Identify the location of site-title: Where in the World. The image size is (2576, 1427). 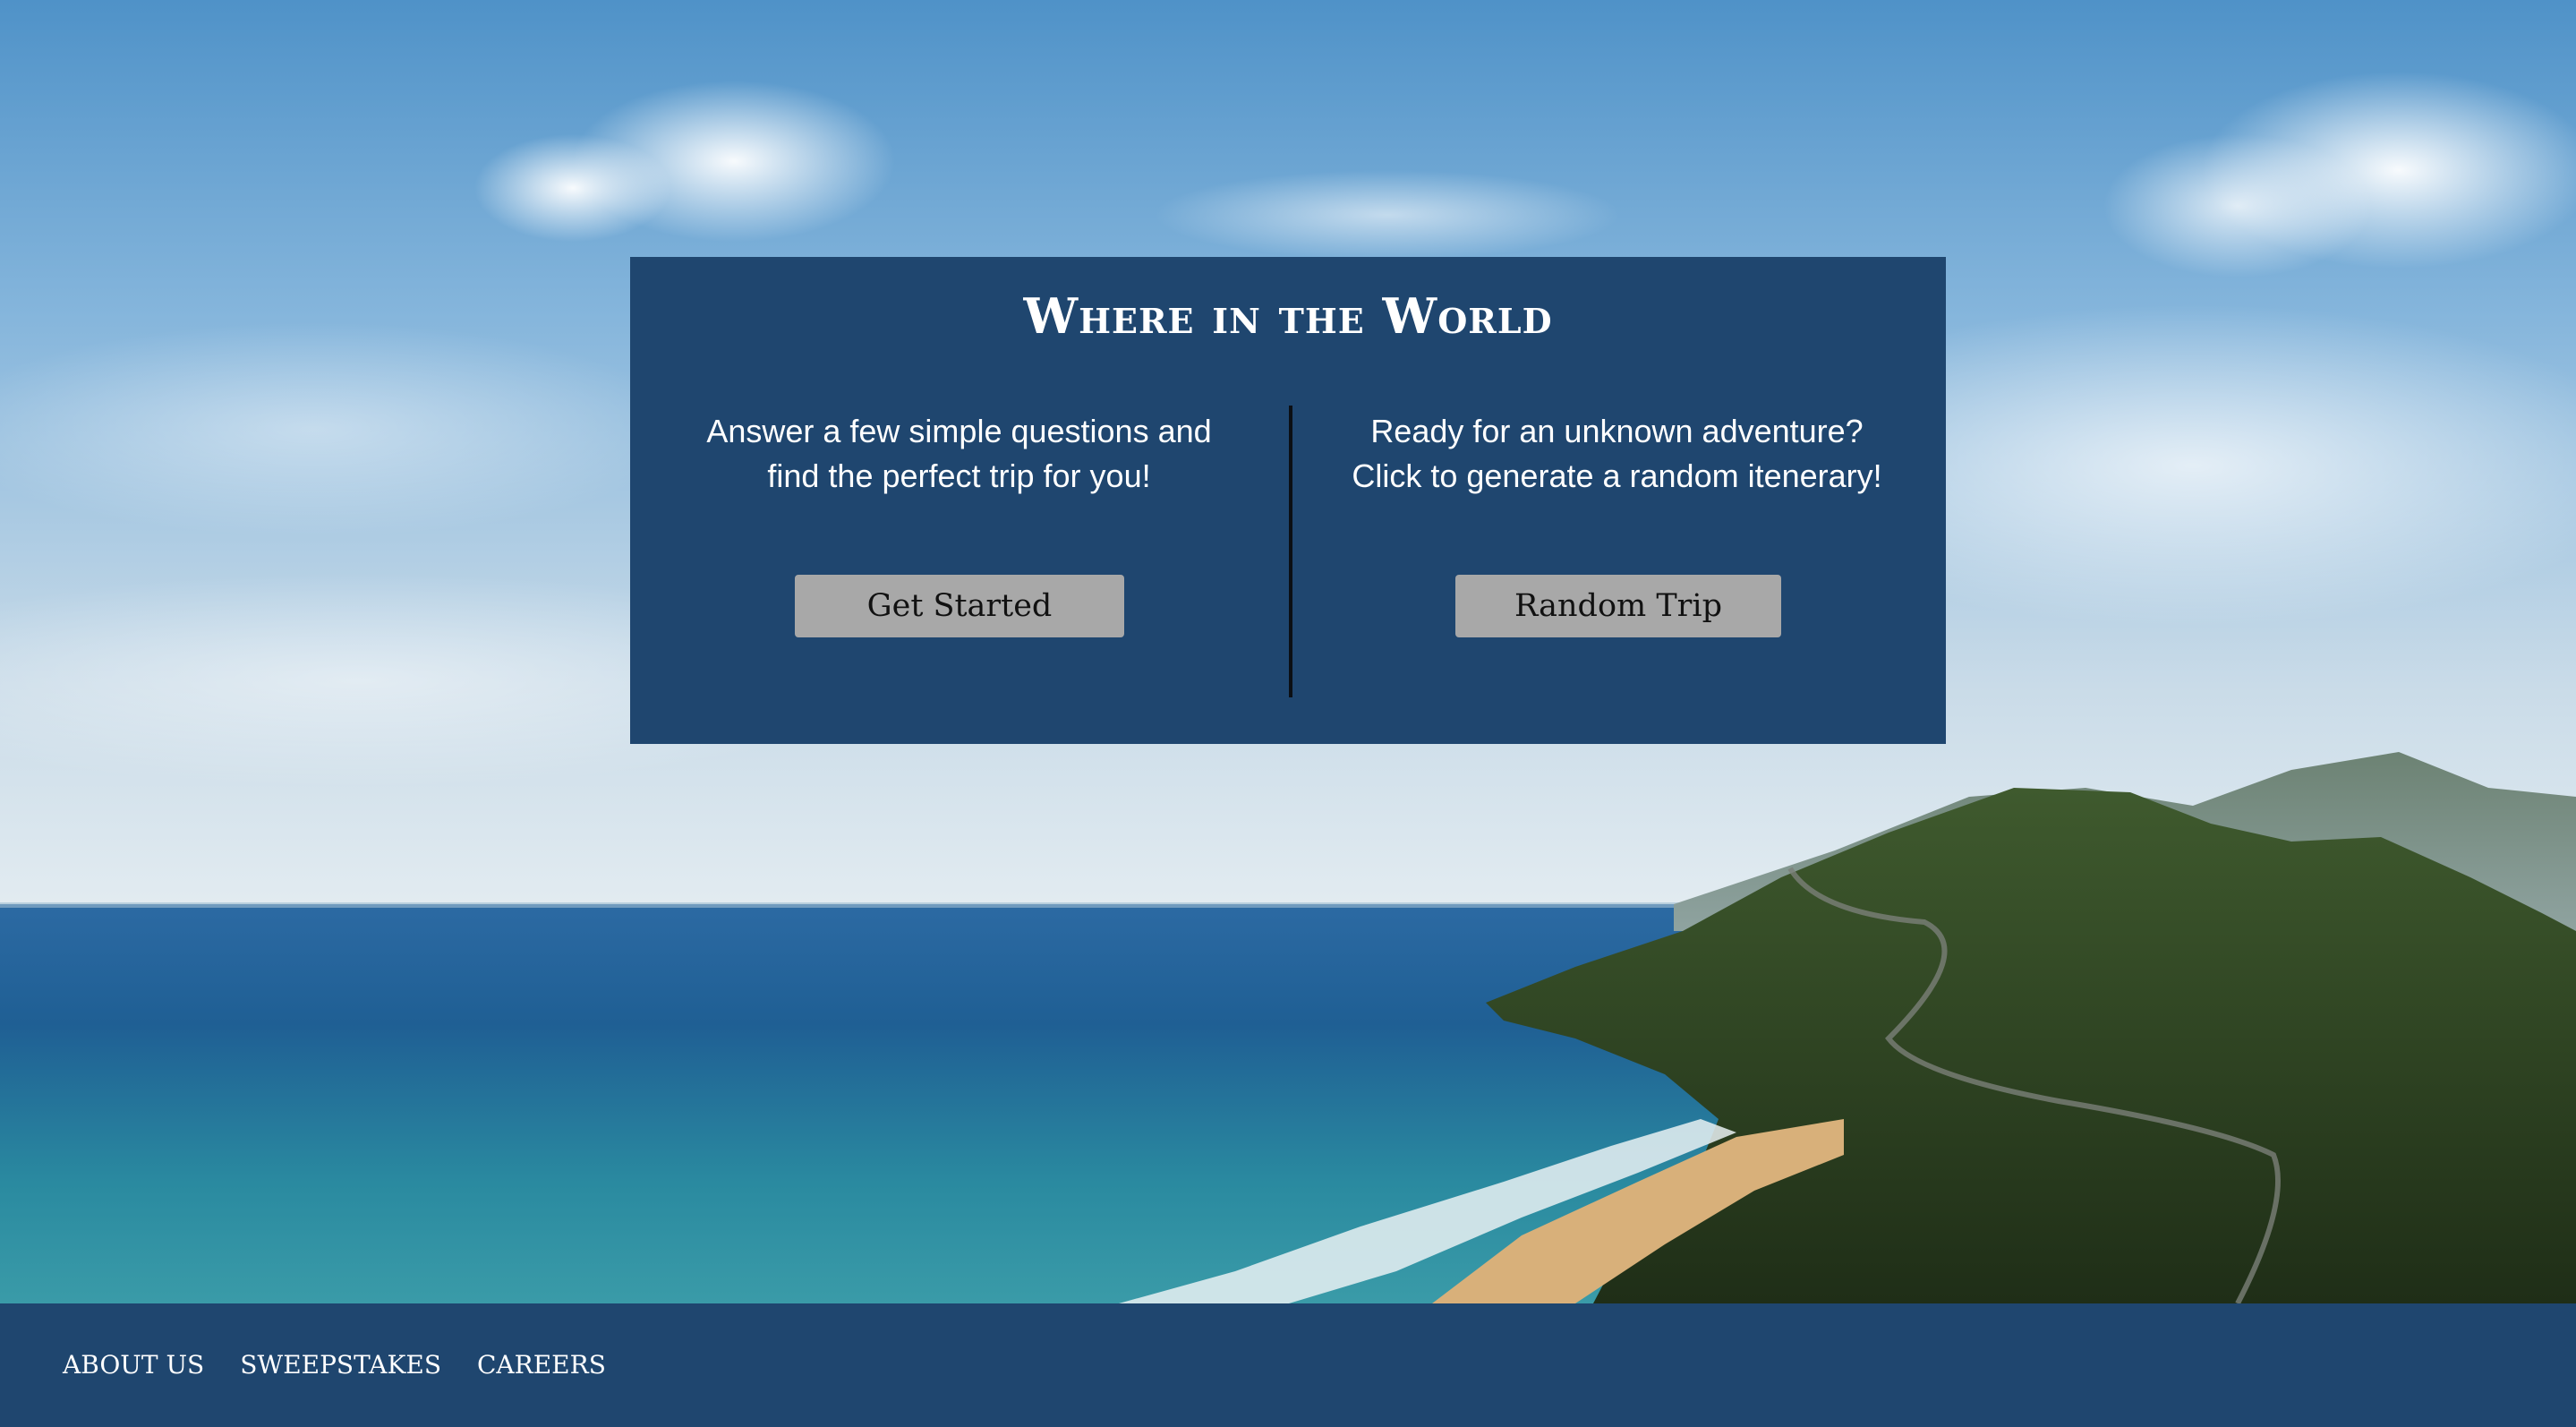
(1288, 316).